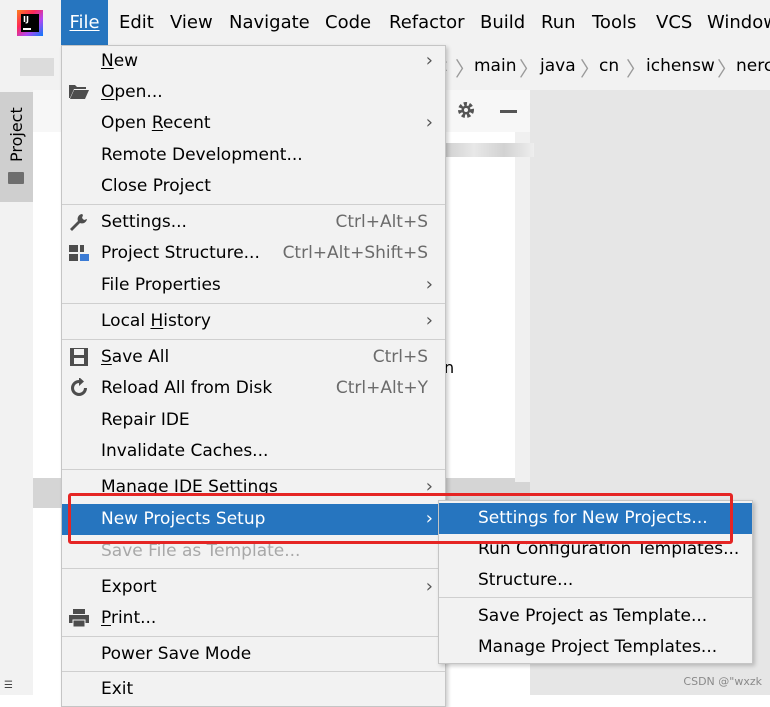 This screenshot has height=707, width=770. I want to click on breadcrumb-item-java: java, so click(558, 66).